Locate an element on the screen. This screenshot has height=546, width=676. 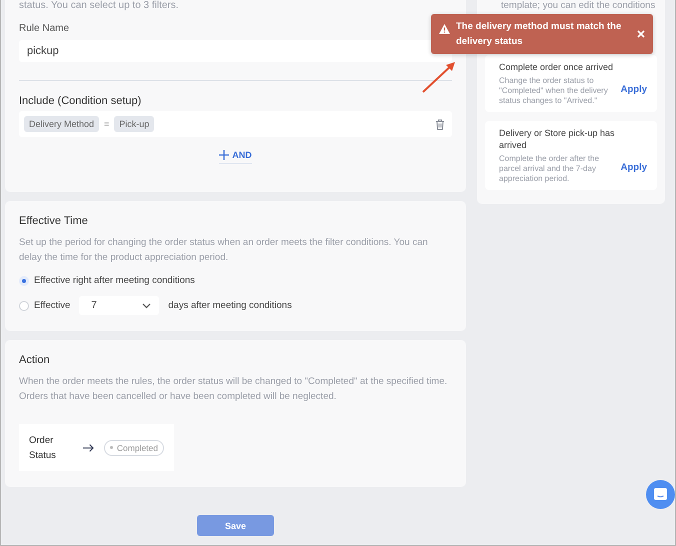
option-label: Effective right after meeting conditions is located at coordinates (114, 280).